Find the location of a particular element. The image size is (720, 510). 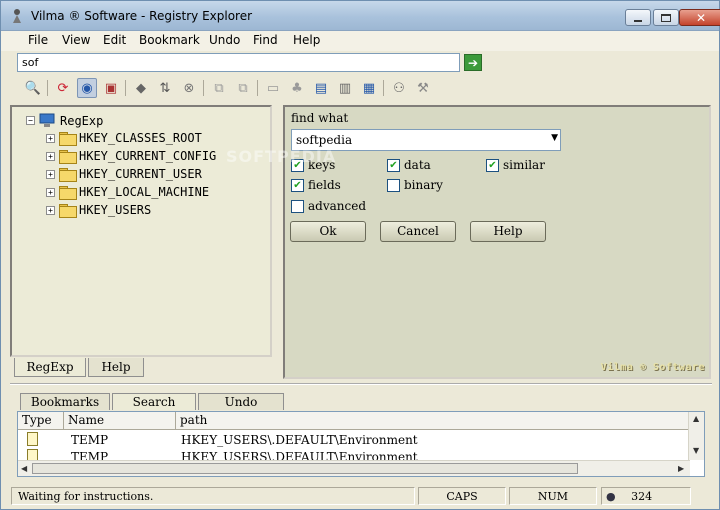

status-message: Waiting for instructions. is located at coordinates (213, 496).